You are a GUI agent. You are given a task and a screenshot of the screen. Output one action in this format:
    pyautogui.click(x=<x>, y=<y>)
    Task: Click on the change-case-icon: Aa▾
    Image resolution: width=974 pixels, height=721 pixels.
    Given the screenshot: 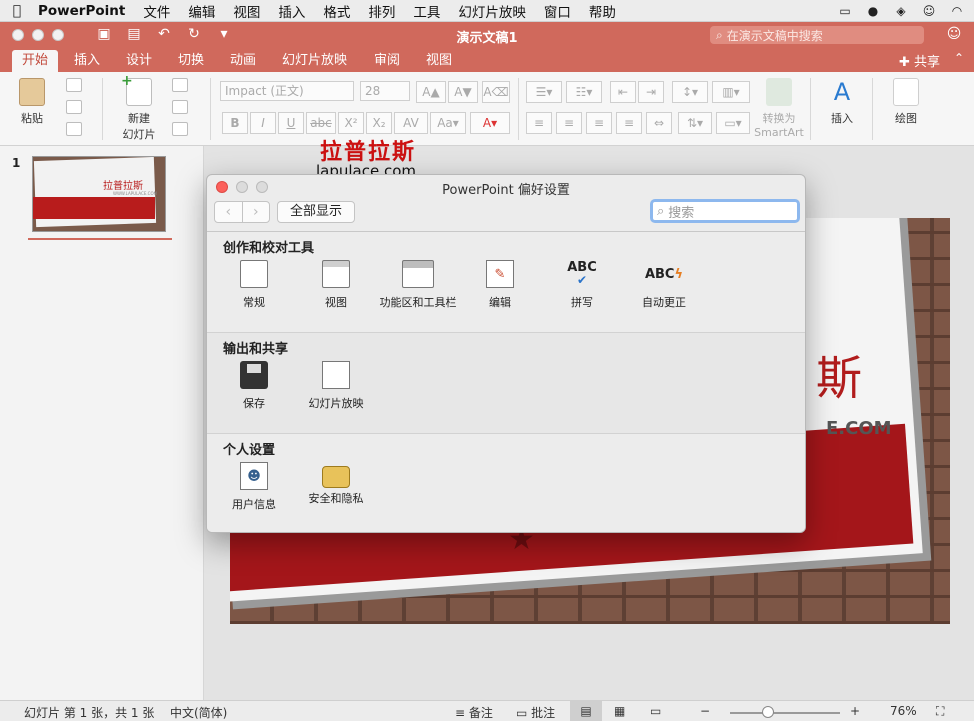 What is the action you would take?
    pyautogui.click(x=448, y=123)
    